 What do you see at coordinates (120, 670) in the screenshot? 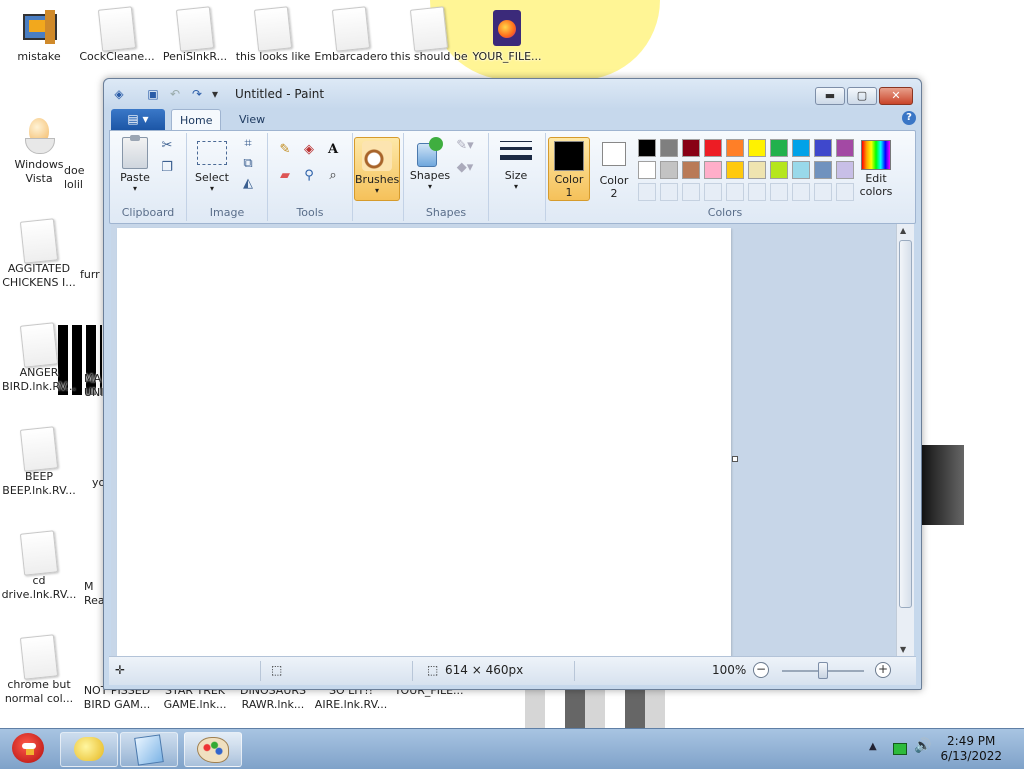
I see `cursor-position-icon: ✛` at bounding box center [120, 670].